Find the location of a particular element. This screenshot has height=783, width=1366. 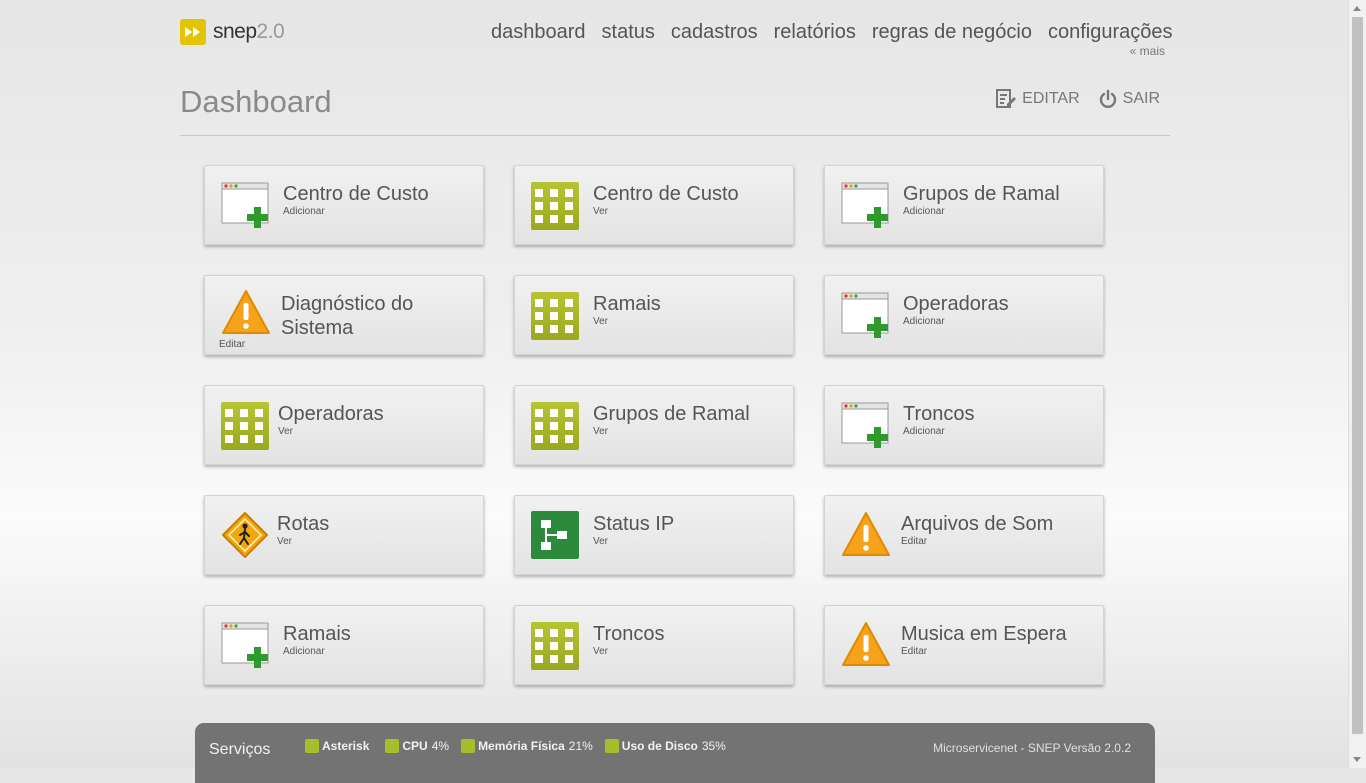

tile-status-ip-ver: Status IP Ver is located at coordinates (654, 535).